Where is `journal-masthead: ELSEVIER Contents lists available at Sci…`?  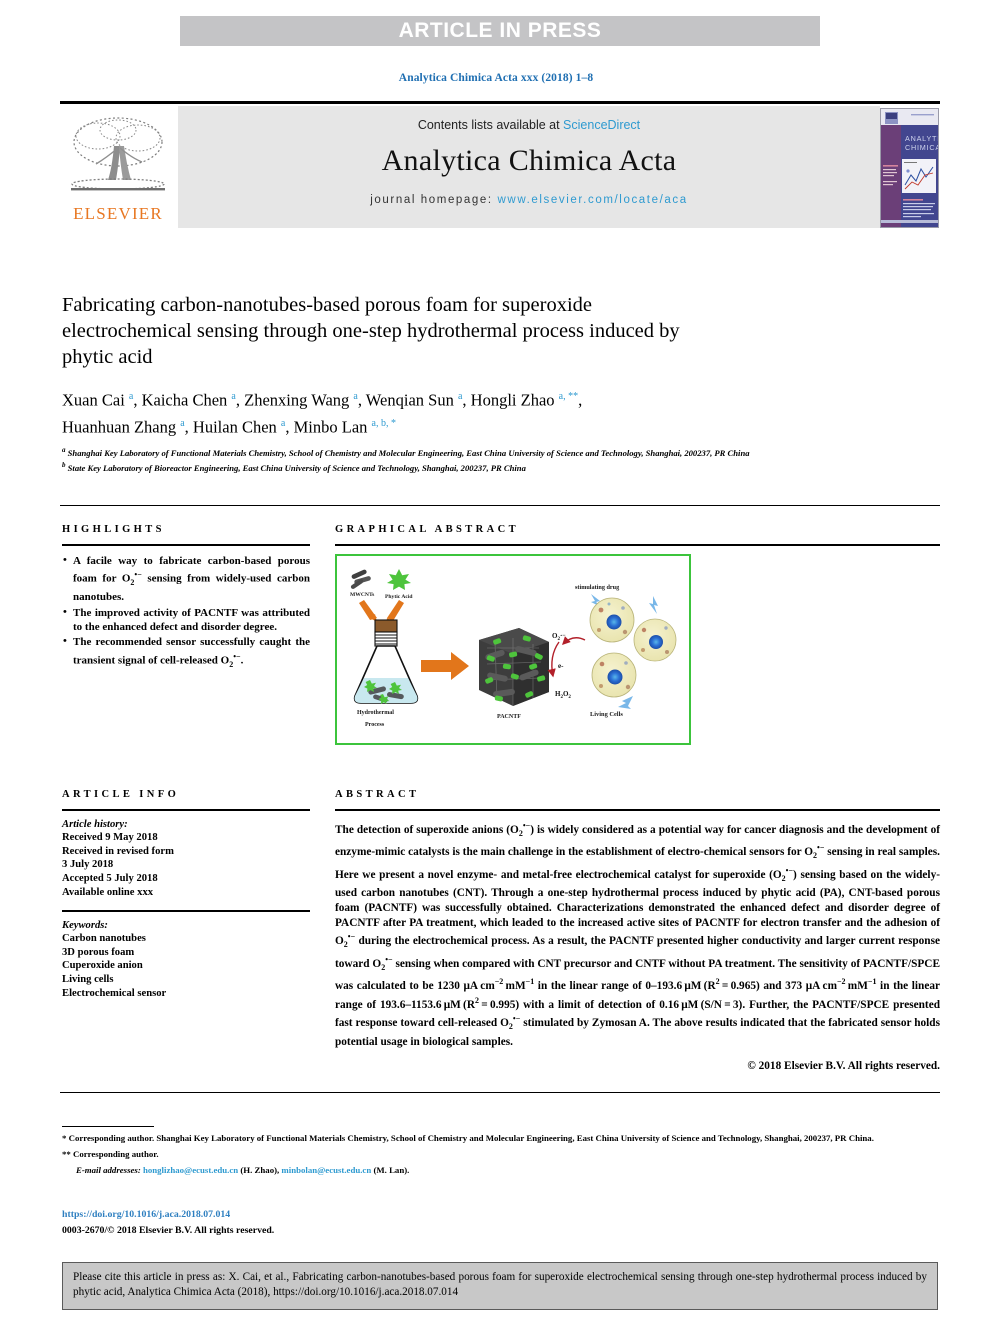 journal-masthead: ELSEVIER Contents lists available at Sci… is located at coordinates (500, 167).